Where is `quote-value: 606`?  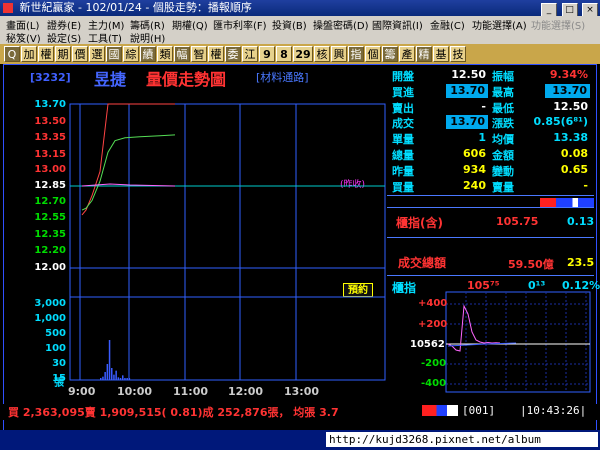
quote-value: 606 is located at coordinates (474, 153).